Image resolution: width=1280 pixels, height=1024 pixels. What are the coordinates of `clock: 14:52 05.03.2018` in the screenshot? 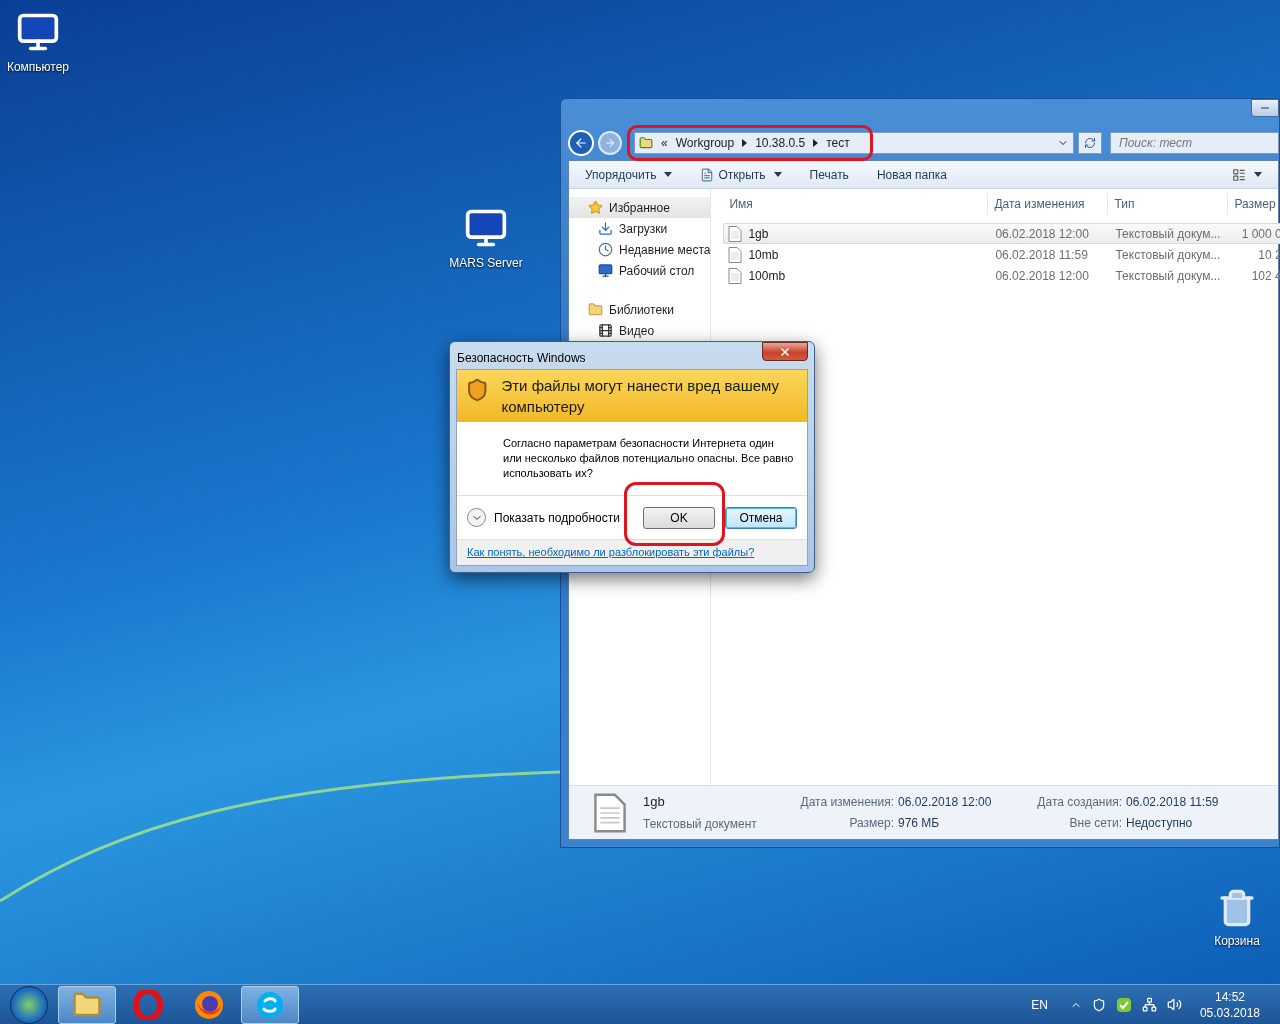 It's located at (1229, 1004).